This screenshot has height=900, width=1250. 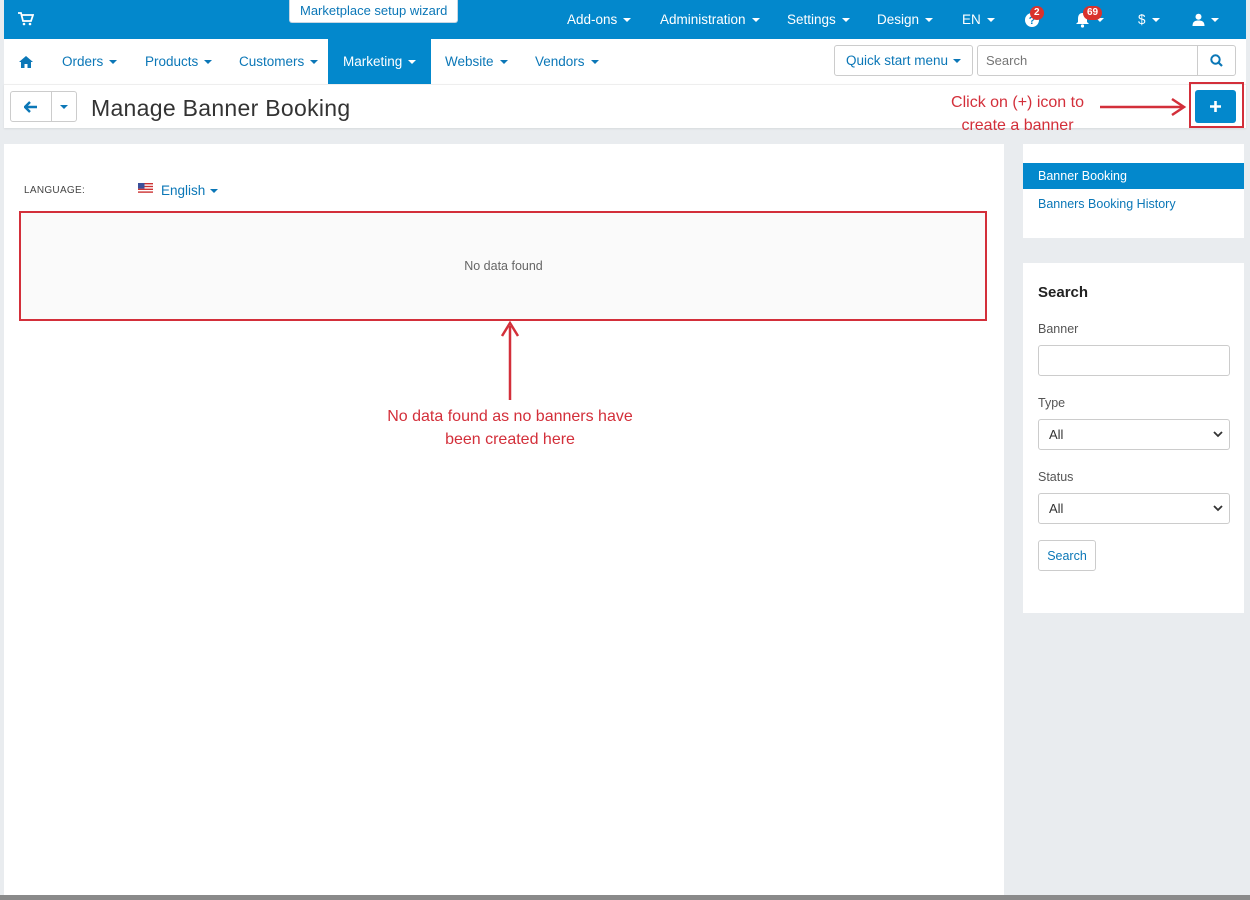 I want to click on sidebar-search-button: Search, so click(x=1067, y=555).